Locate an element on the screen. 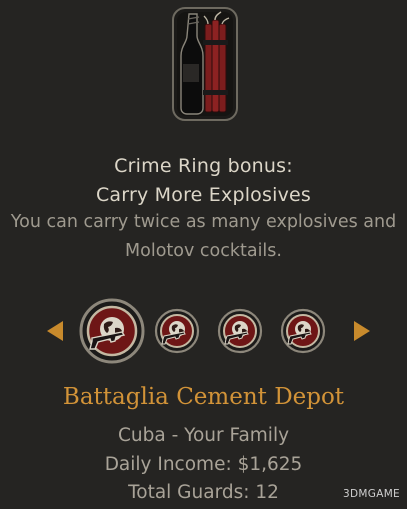  arrow-left-icon is located at coordinates (55, 331).